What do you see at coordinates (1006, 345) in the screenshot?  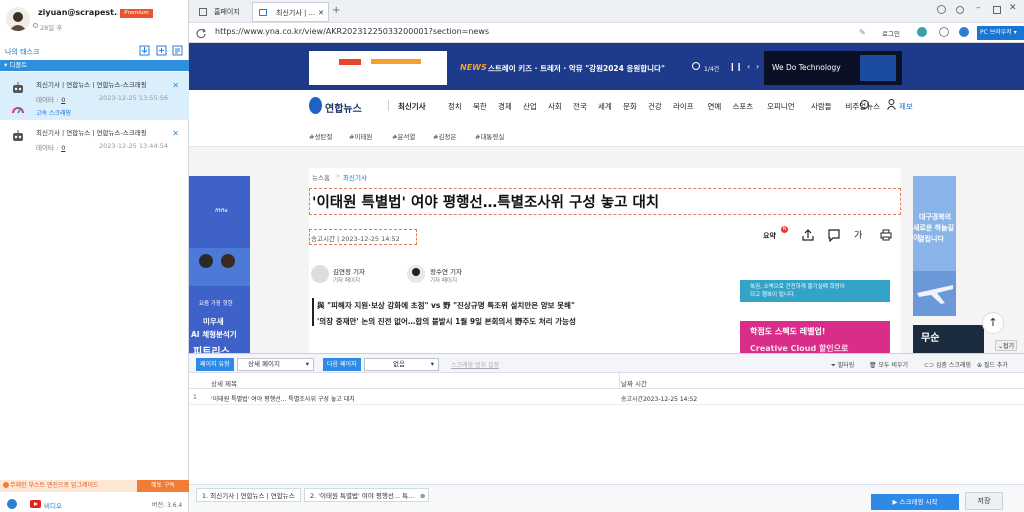 I see `fold-button: ⌄접기` at bounding box center [1006, 345].